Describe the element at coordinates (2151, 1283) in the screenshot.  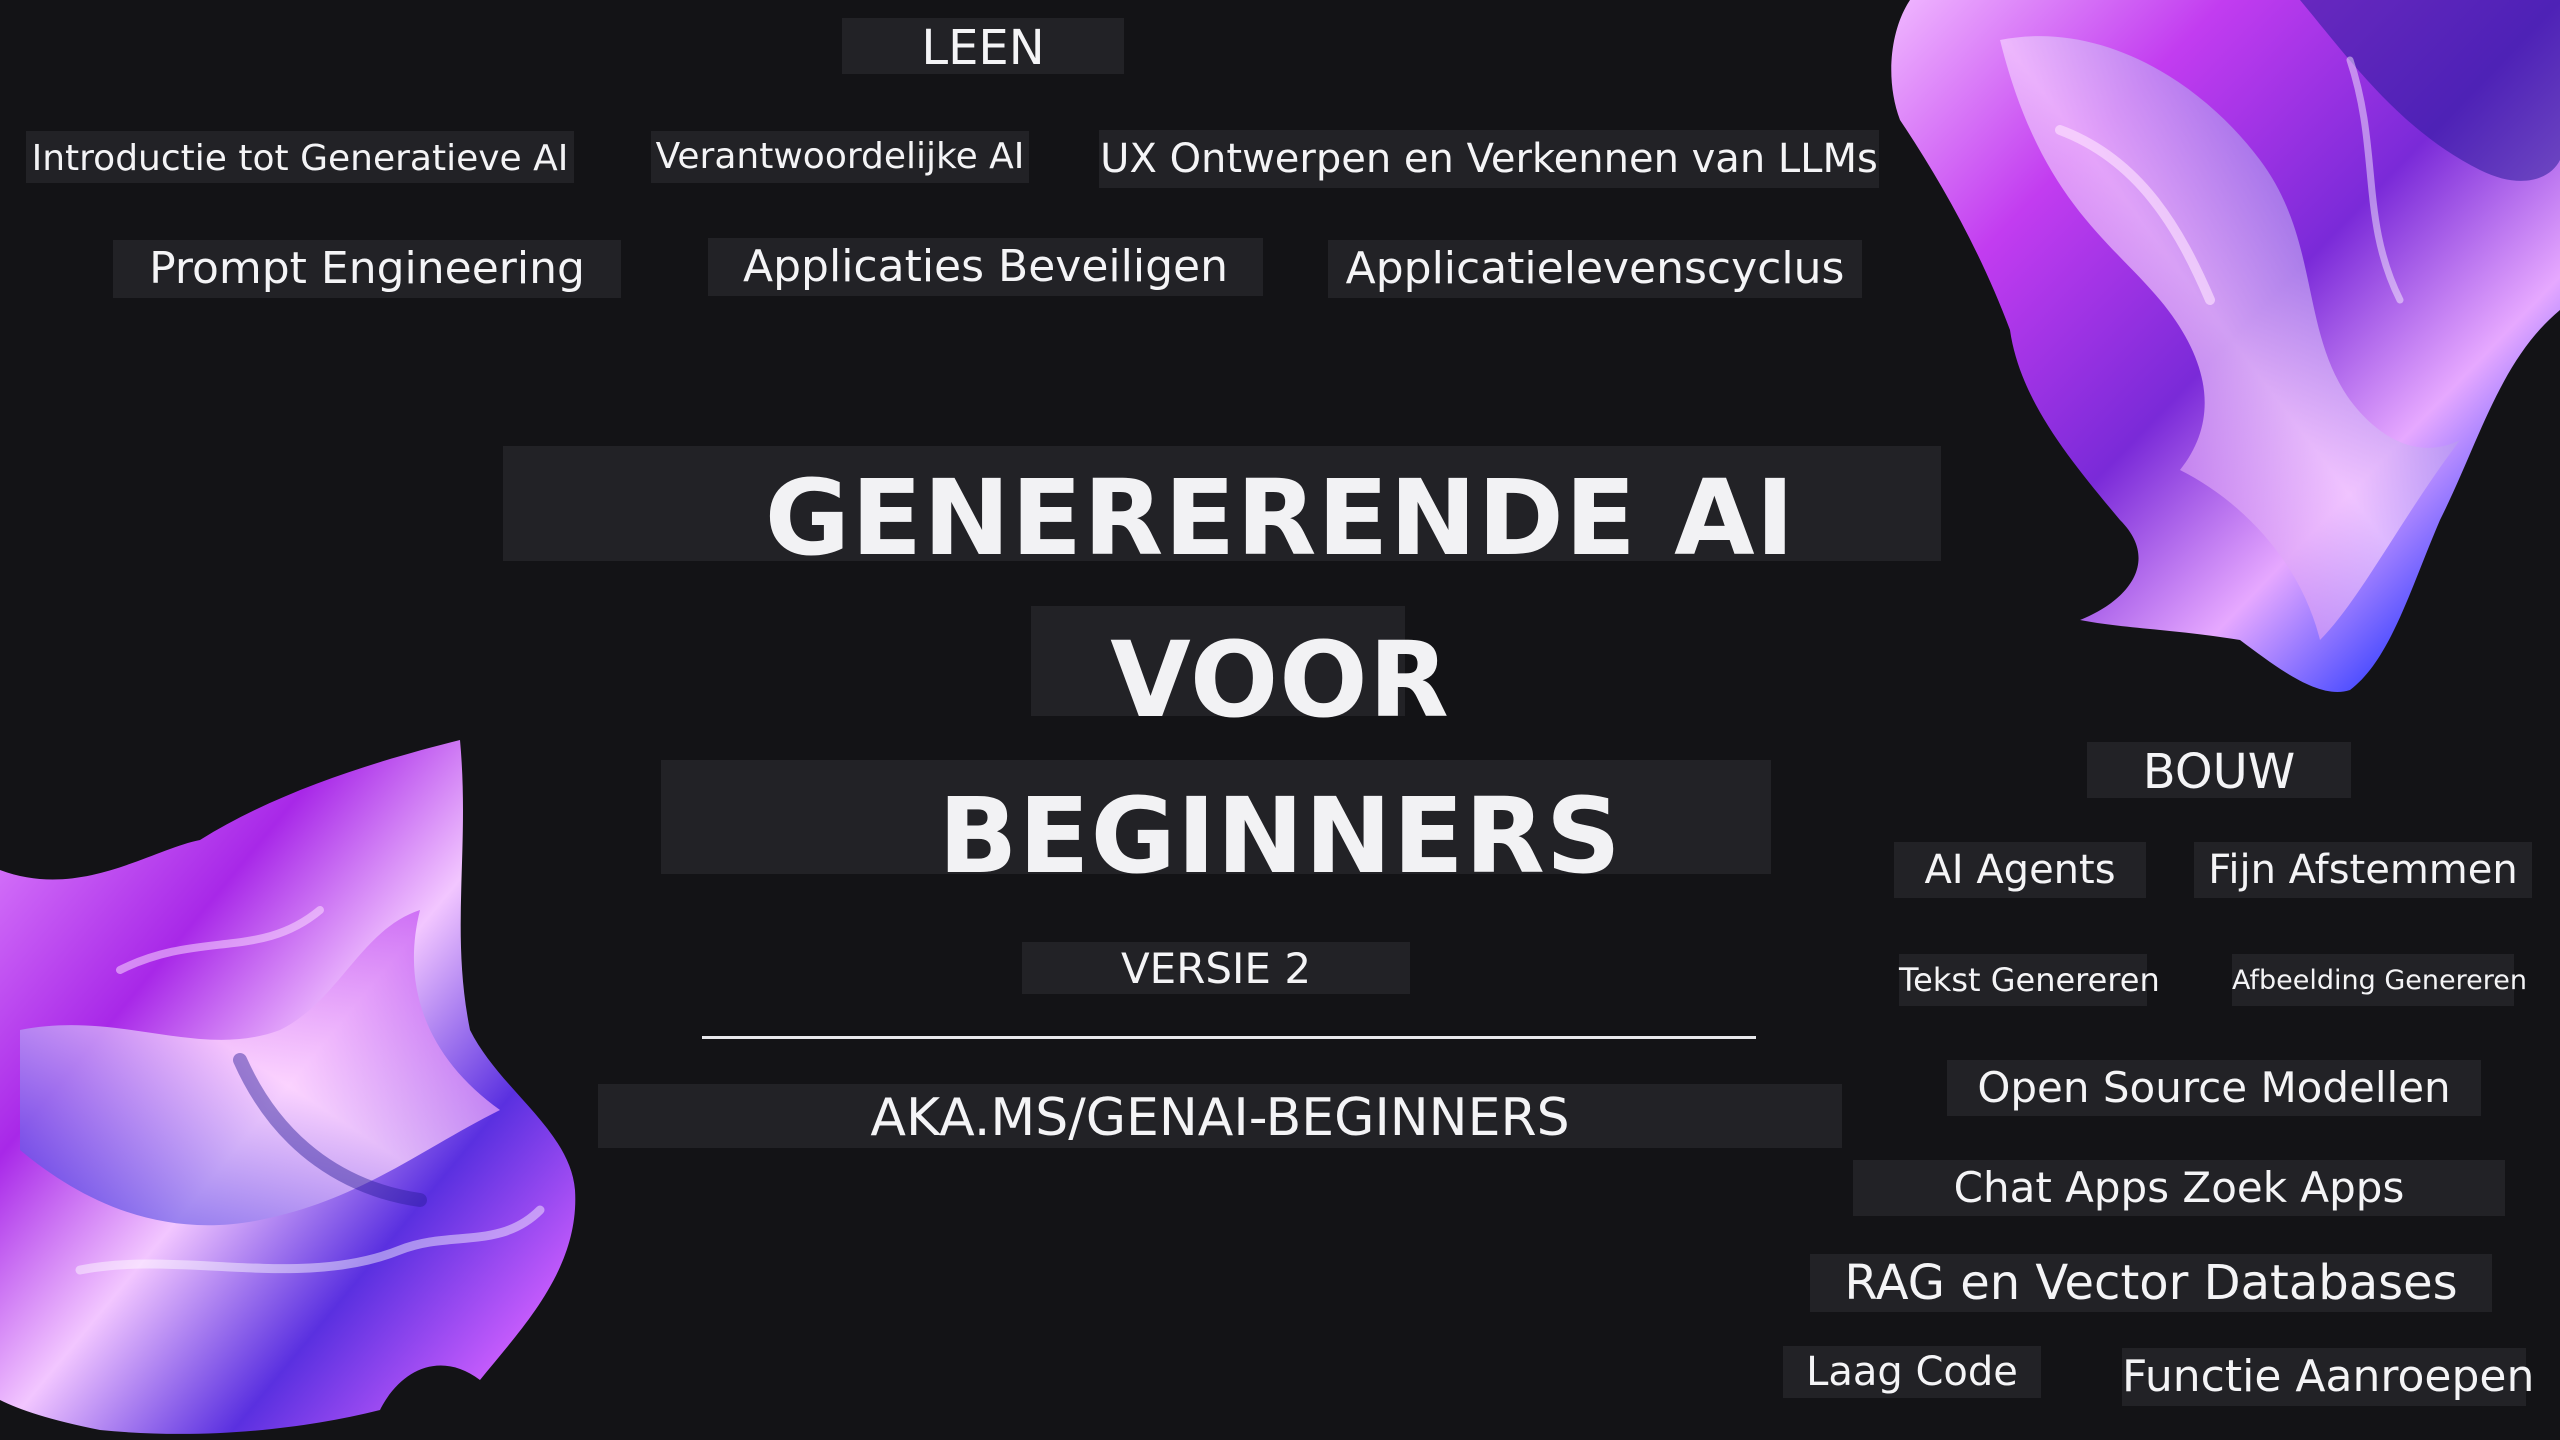
I see `build-topic-rag-vector-databases: RAG en Vector Databases` at that location.